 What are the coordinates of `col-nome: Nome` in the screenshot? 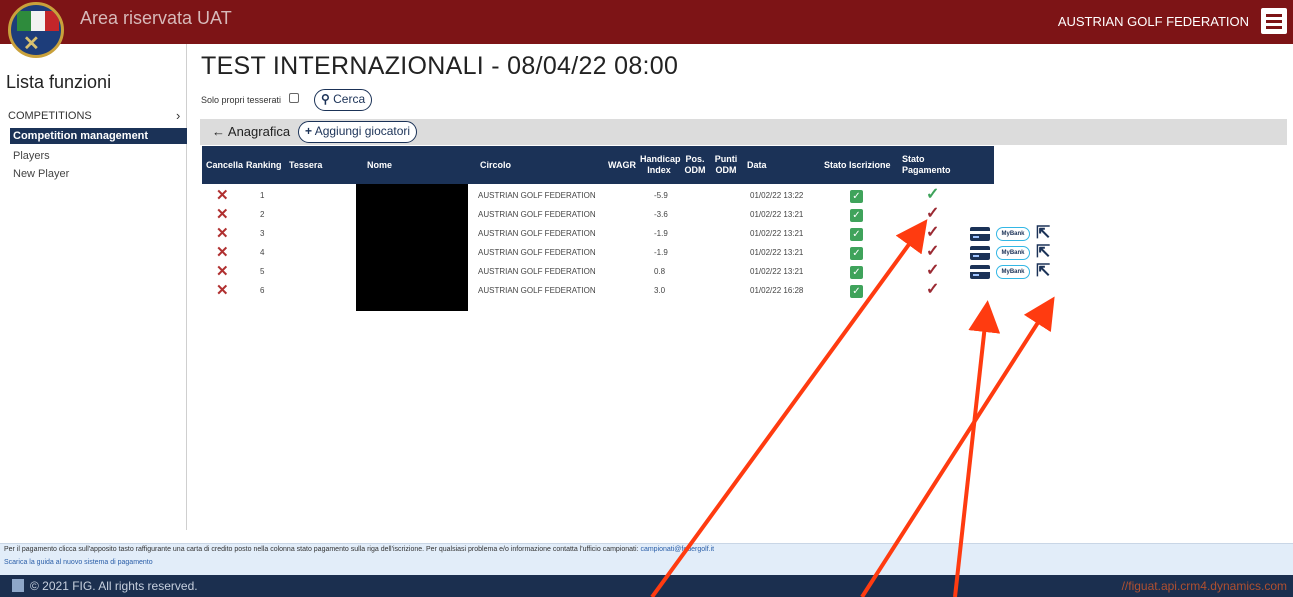 It's located at (380, 165).